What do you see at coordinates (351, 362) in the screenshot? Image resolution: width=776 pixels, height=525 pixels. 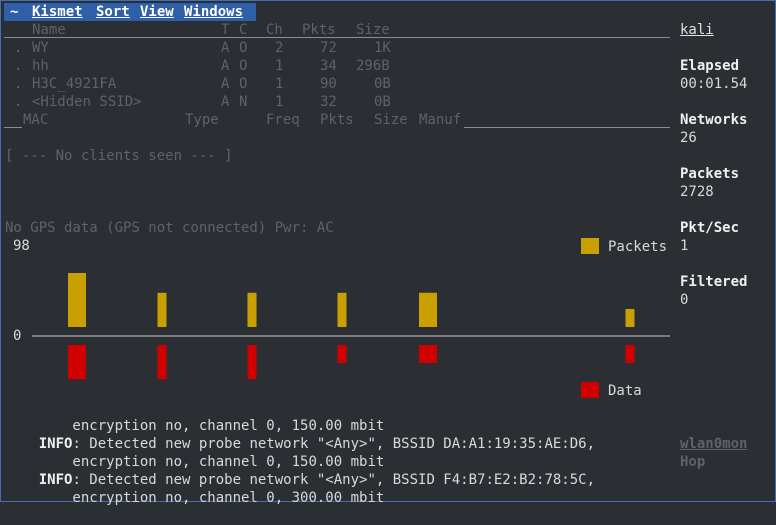 I see `data-bars` at bounding box center [351, 362].